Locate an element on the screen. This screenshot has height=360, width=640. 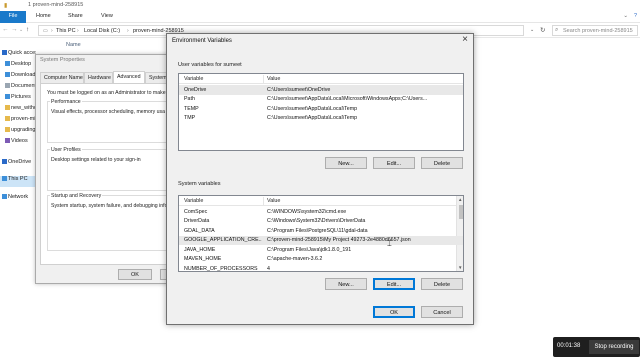
dialog-title: System Properties is located at coordinates (62, 60).